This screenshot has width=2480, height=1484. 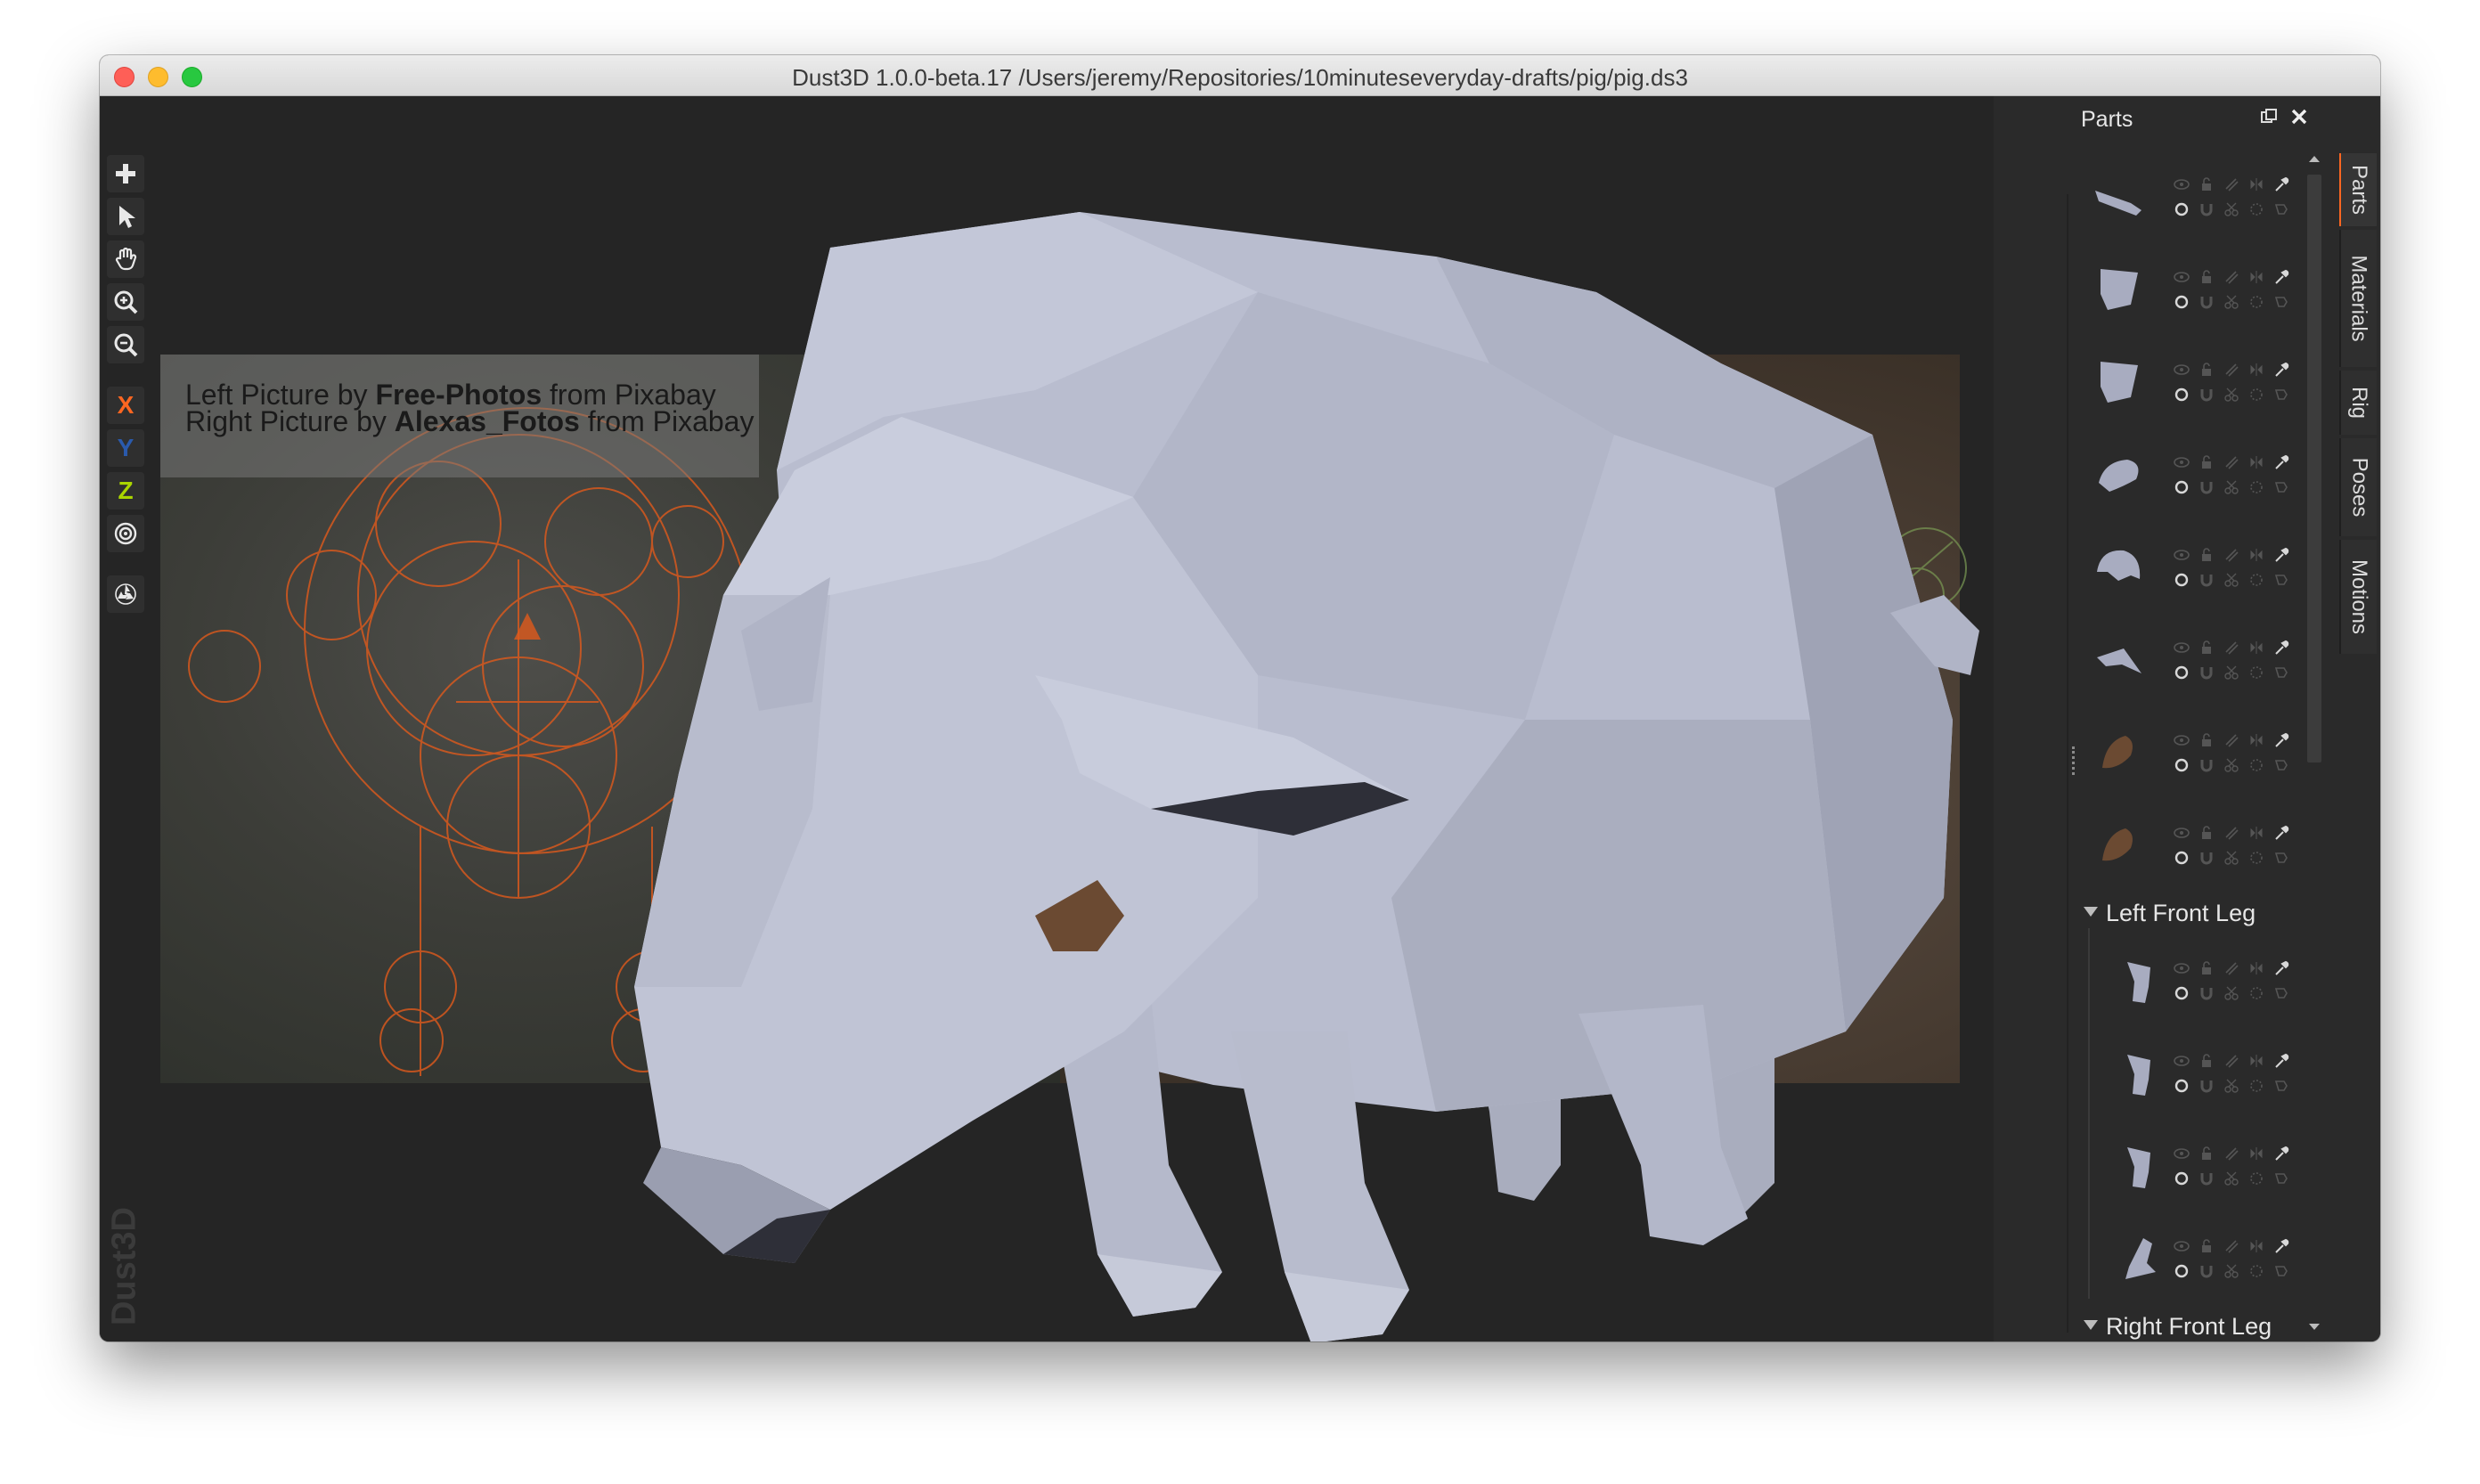 What do you see at coordinates (2358, 487) in the screenshot?
I see `tab-poses: Poses` at bounding box center [2358, 487].